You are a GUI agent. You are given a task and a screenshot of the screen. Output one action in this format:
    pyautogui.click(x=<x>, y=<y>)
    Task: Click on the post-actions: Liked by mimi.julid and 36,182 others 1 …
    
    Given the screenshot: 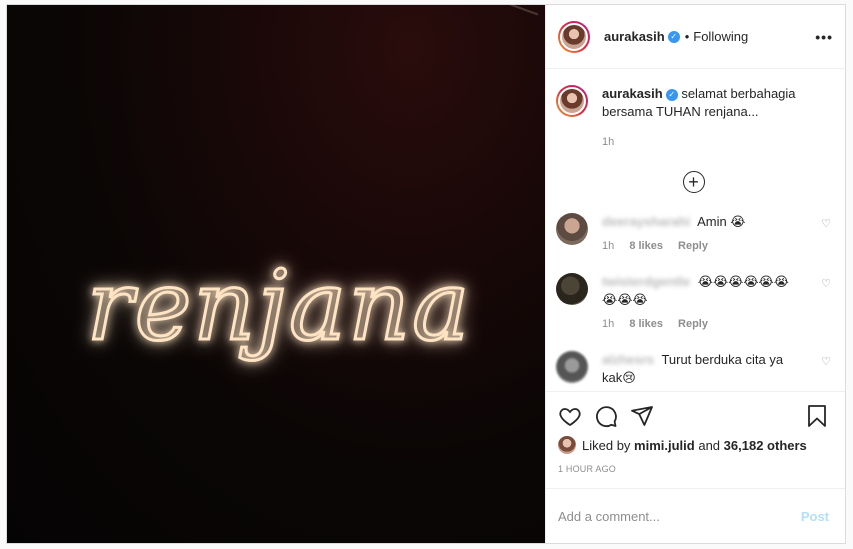 What is the action you would take?
    pyautogui.click(x=695, y=439)
    